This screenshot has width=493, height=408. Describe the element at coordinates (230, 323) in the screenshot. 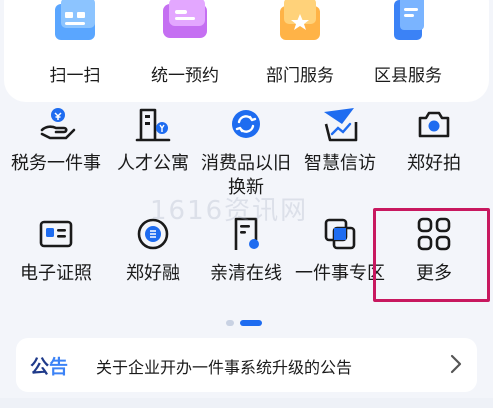

I see `page-dot` at that location.